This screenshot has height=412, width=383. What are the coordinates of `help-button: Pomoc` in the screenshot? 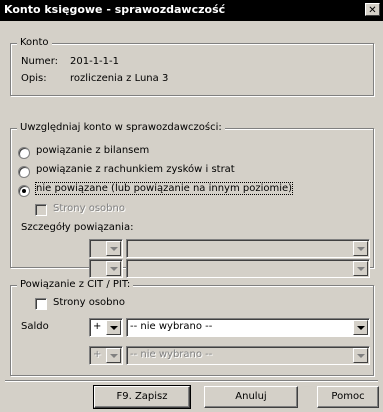 It's located at (348, 397).